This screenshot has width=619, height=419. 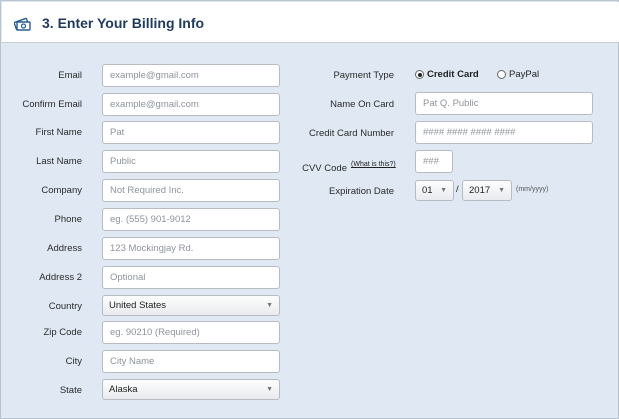 I want to click on card-number-label: Credit Card Number, so click(x=351, y=133).